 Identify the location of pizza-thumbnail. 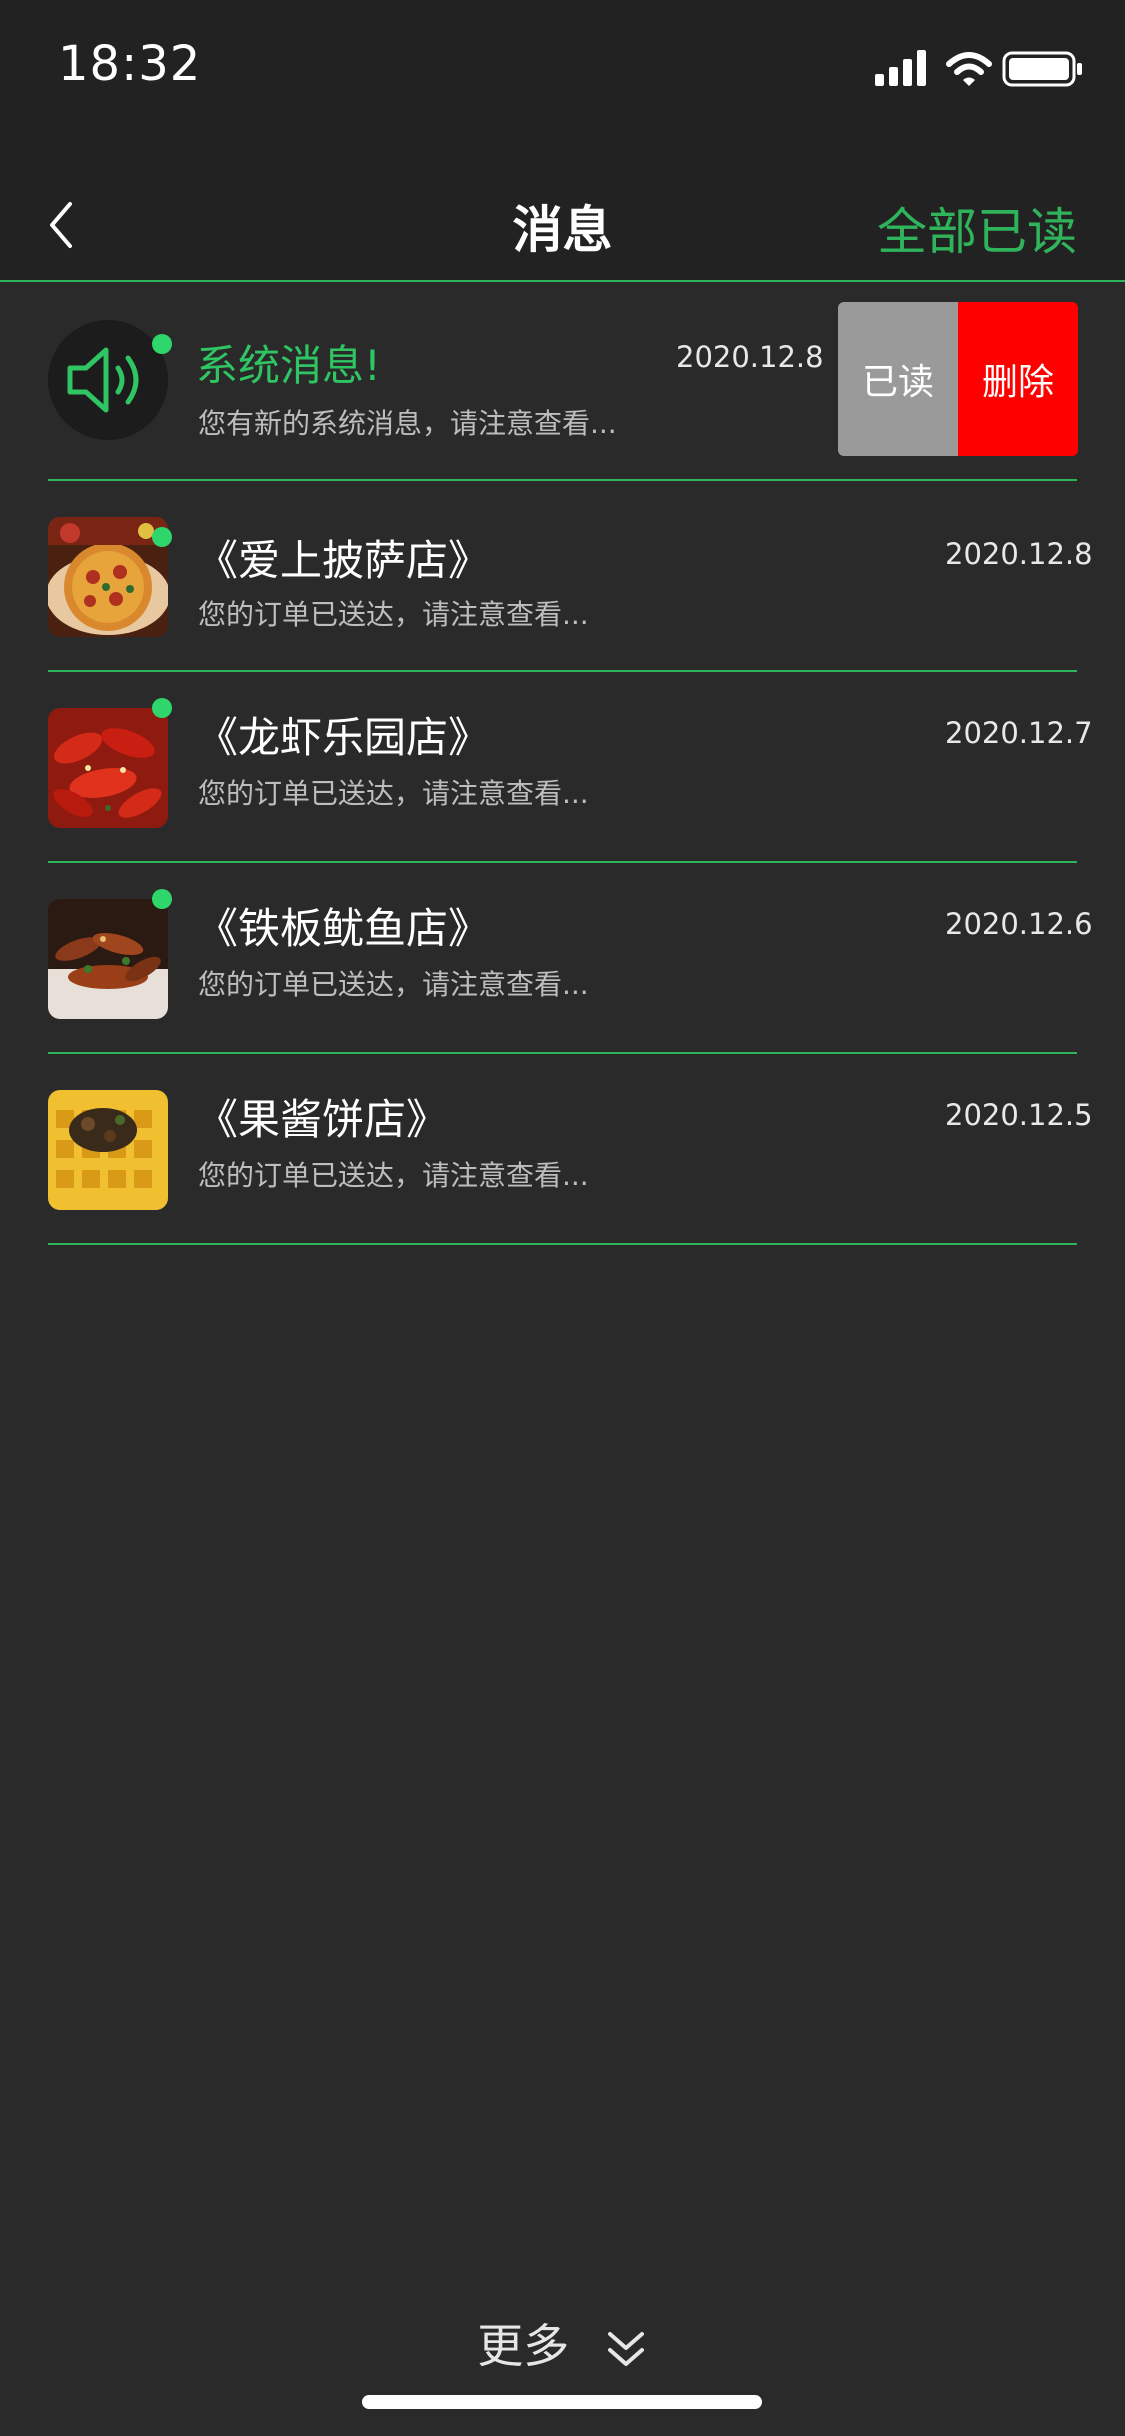
(108, 577).